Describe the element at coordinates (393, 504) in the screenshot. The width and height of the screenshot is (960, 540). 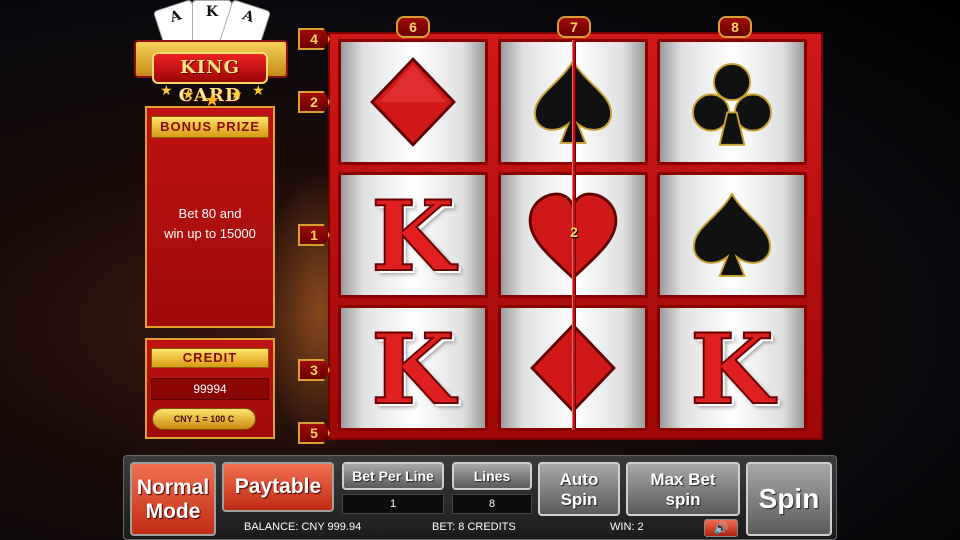
I see `bet-per-line-value: 1` at that location.